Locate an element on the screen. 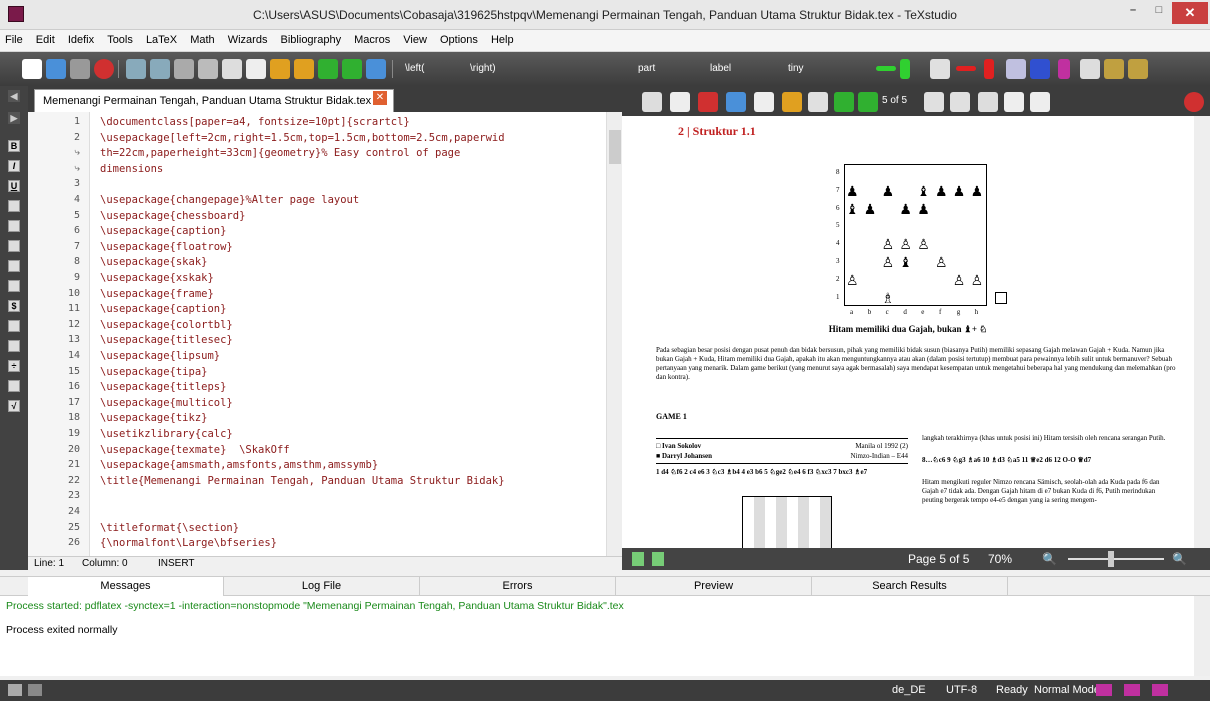  menu-tools: Tools is located at coordinates (120, 40).